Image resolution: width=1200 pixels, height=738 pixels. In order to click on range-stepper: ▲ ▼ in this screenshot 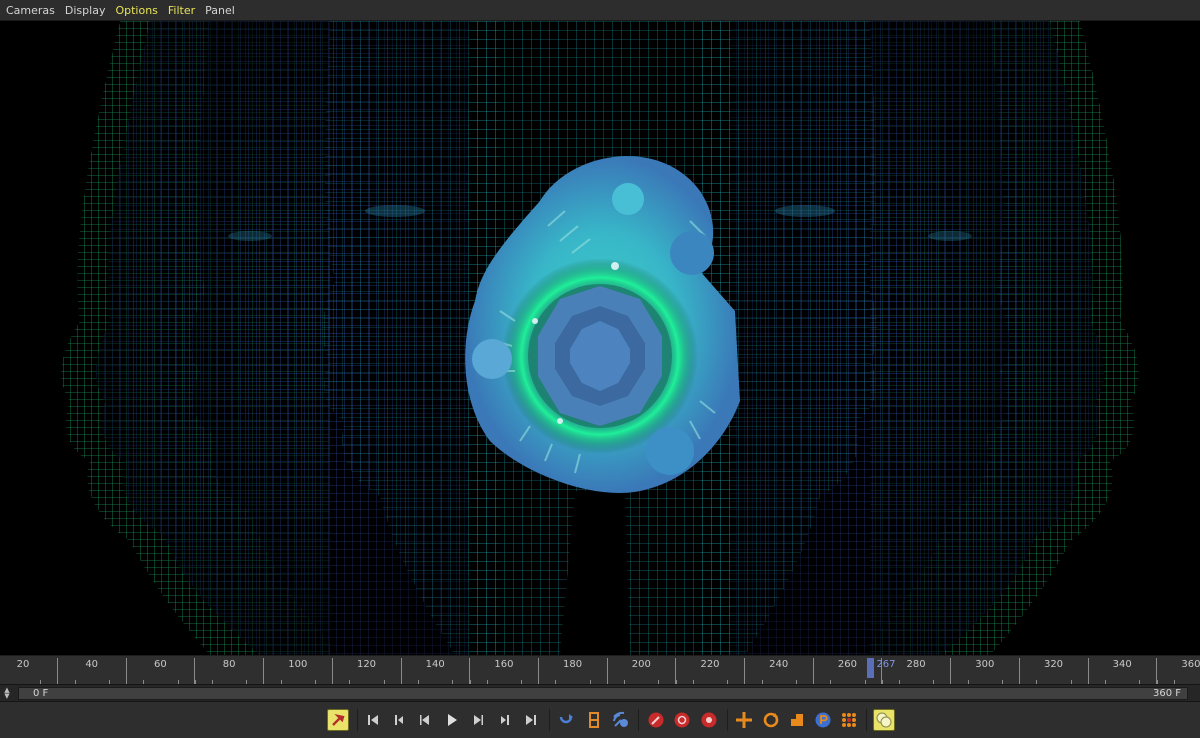, I will do `click(7, 693)`.